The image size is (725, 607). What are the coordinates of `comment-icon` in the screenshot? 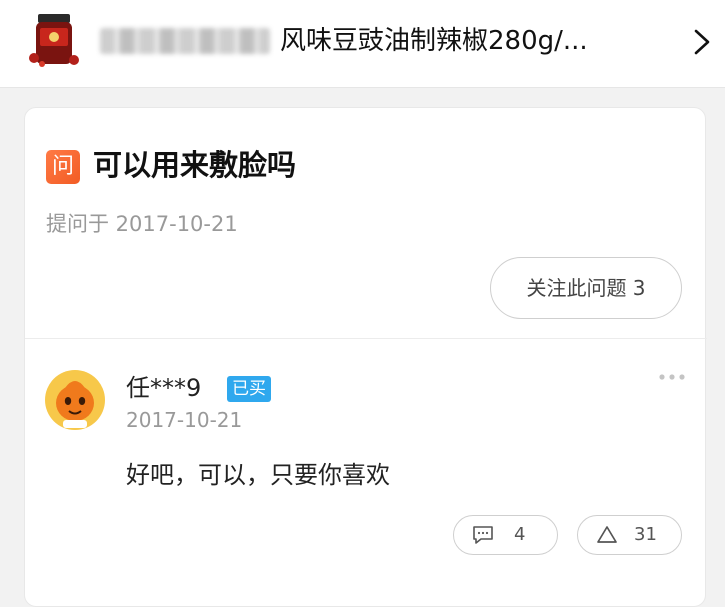 It's located at (483, 535).